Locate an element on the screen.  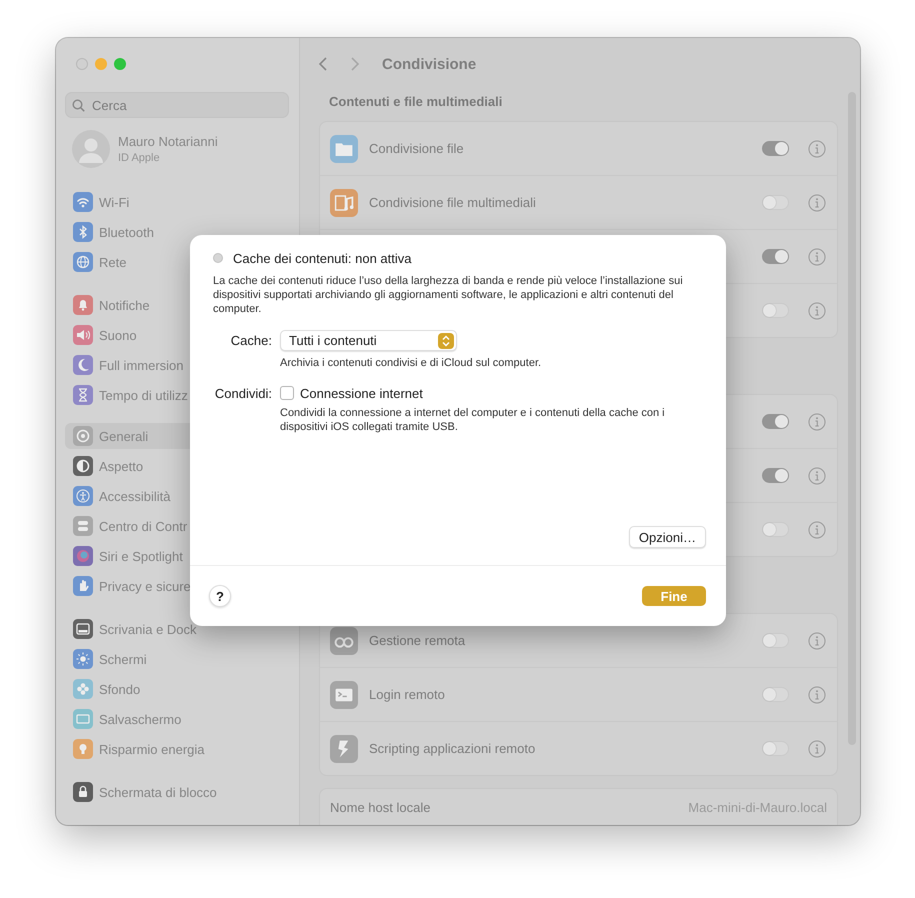
item-label: Risparmio energia is located at coordinates (151, 749).